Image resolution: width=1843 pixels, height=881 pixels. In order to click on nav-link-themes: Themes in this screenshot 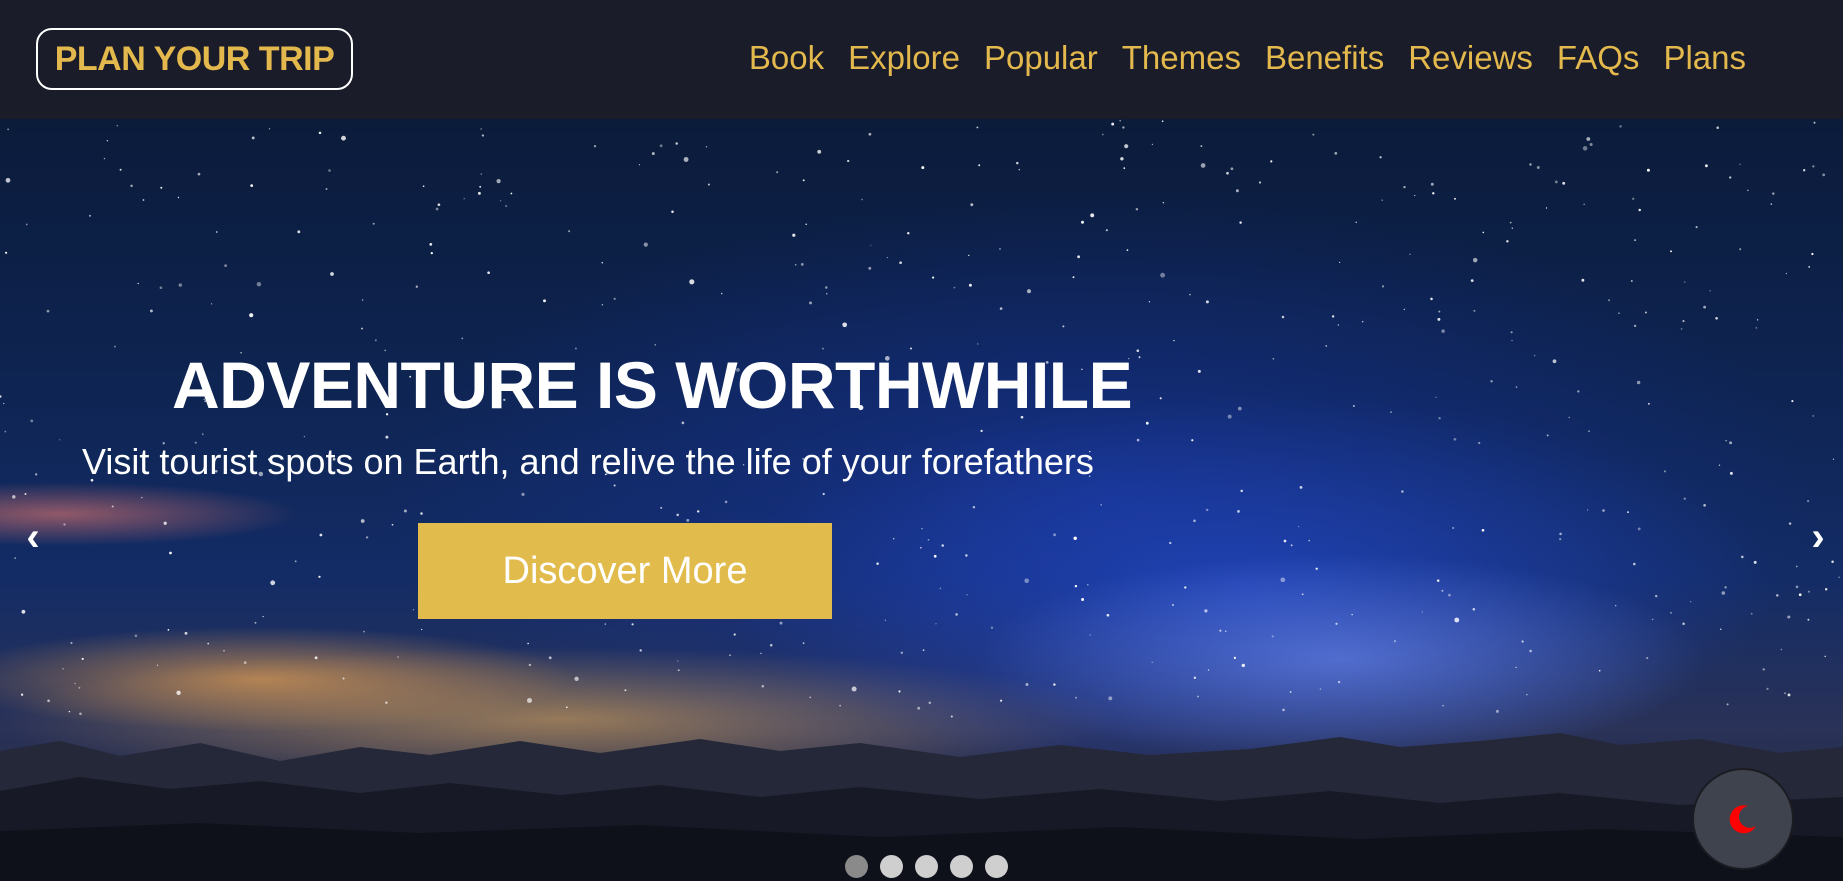, I will do `click(1181, 58)`.